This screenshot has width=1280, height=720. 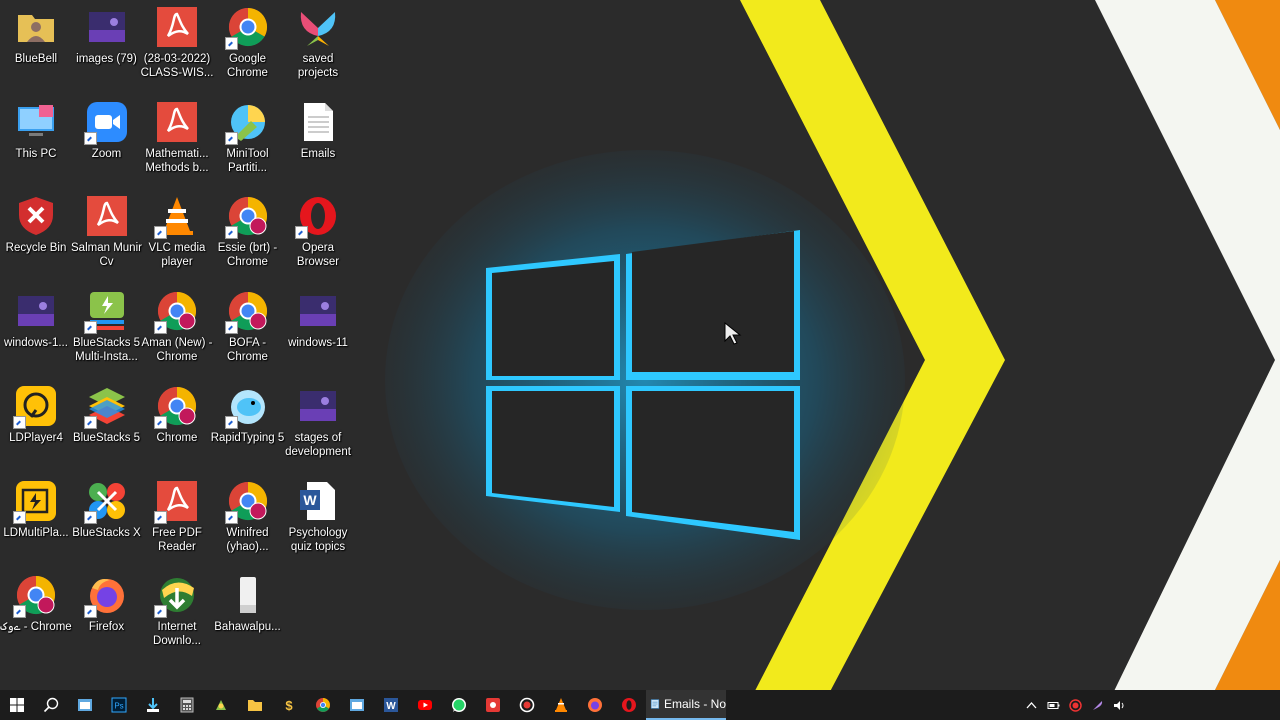 What do you see at coordinates (527, 705) in the screenshot?
I see `taskbar-record` at bounding box center [527, 705].